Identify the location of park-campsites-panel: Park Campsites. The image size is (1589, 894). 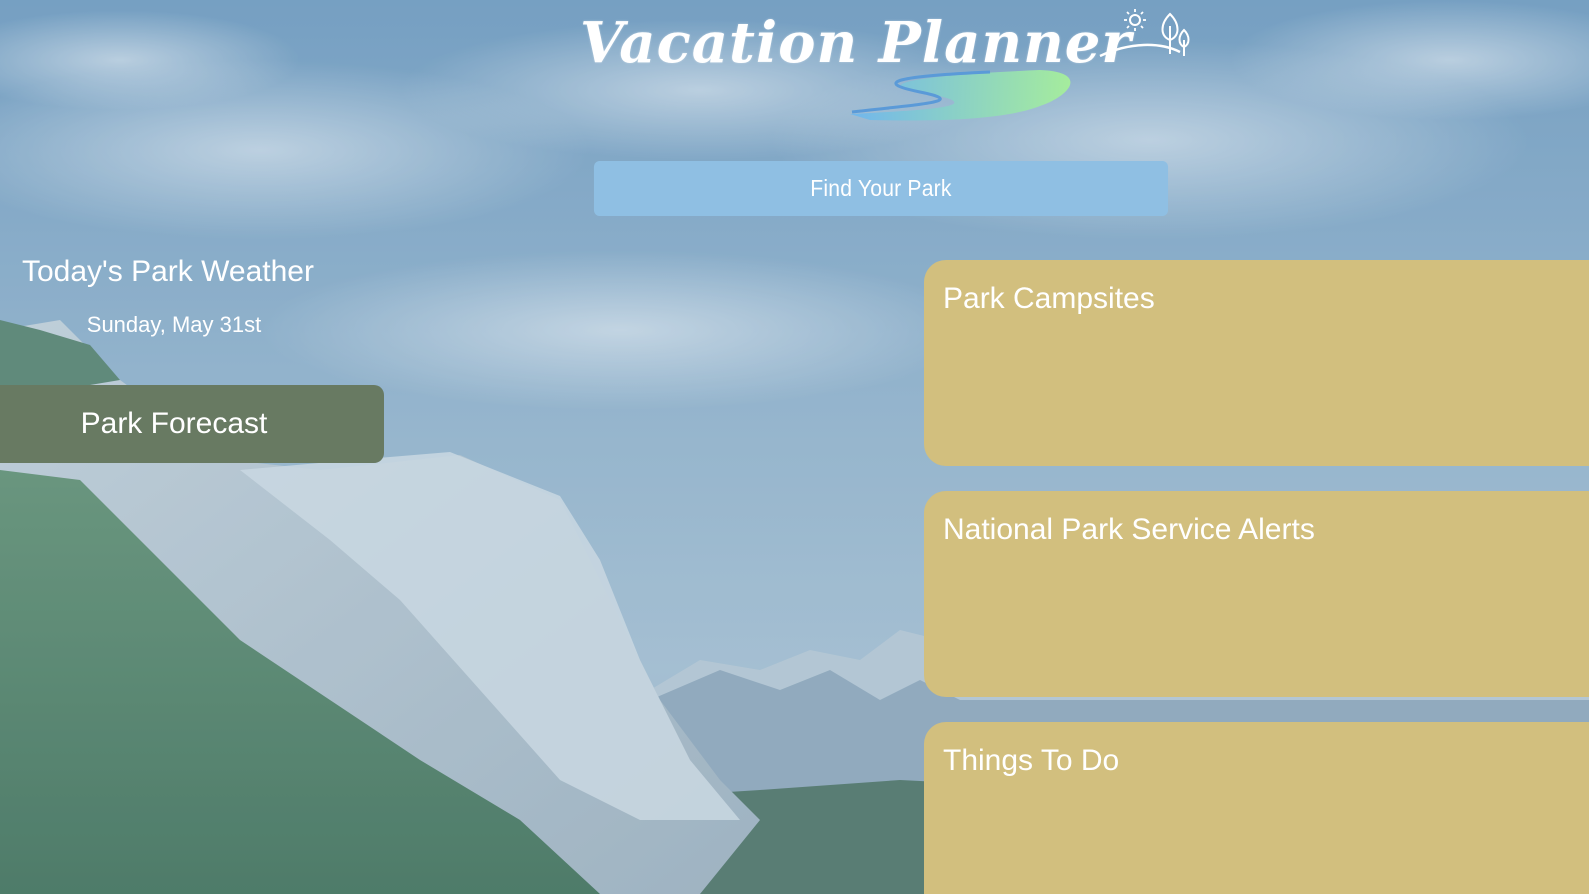
(1256, 363).